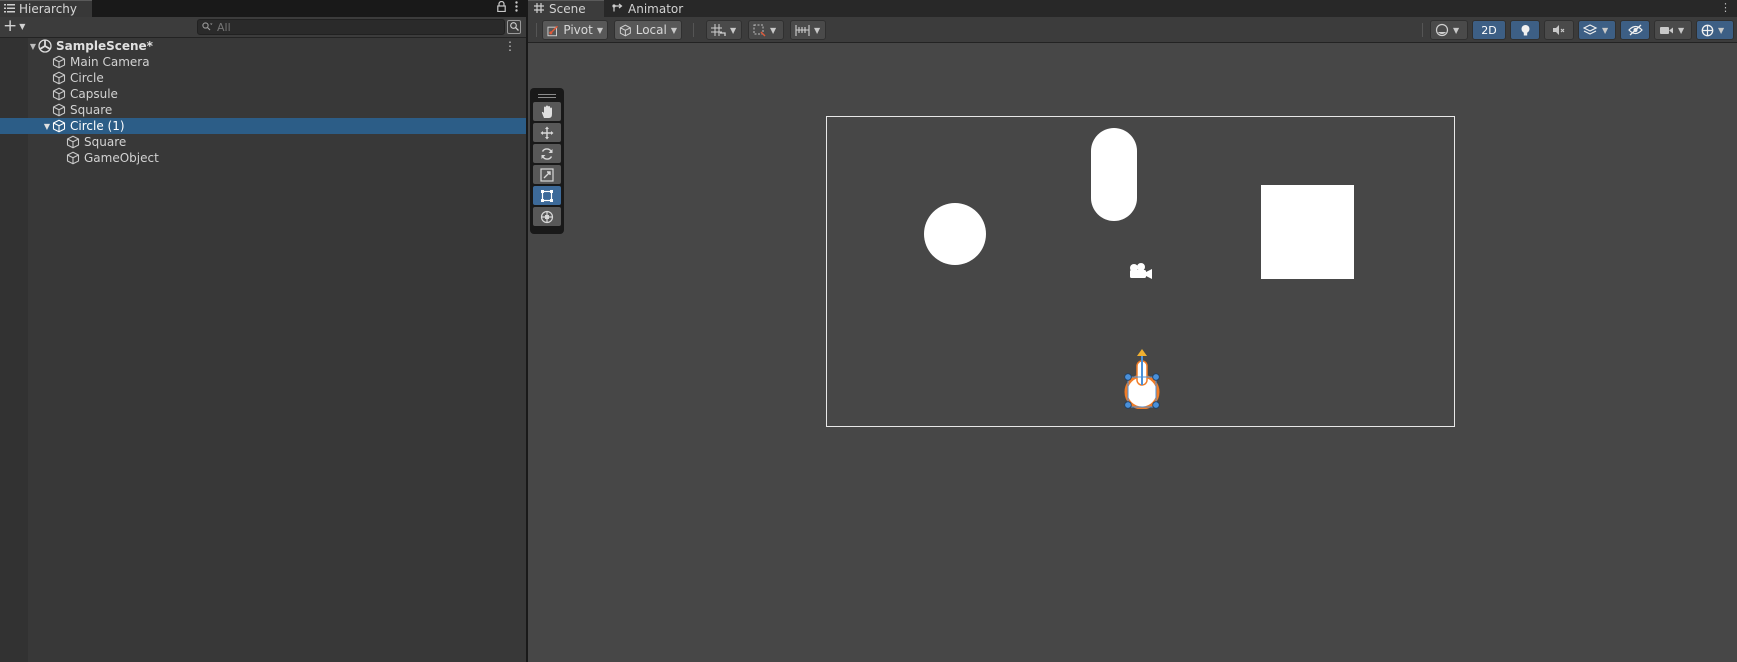  What do you see at coordinates (955, 234) in the screenshot?
I see `circle-sprite` at bounding box center [955, 234].